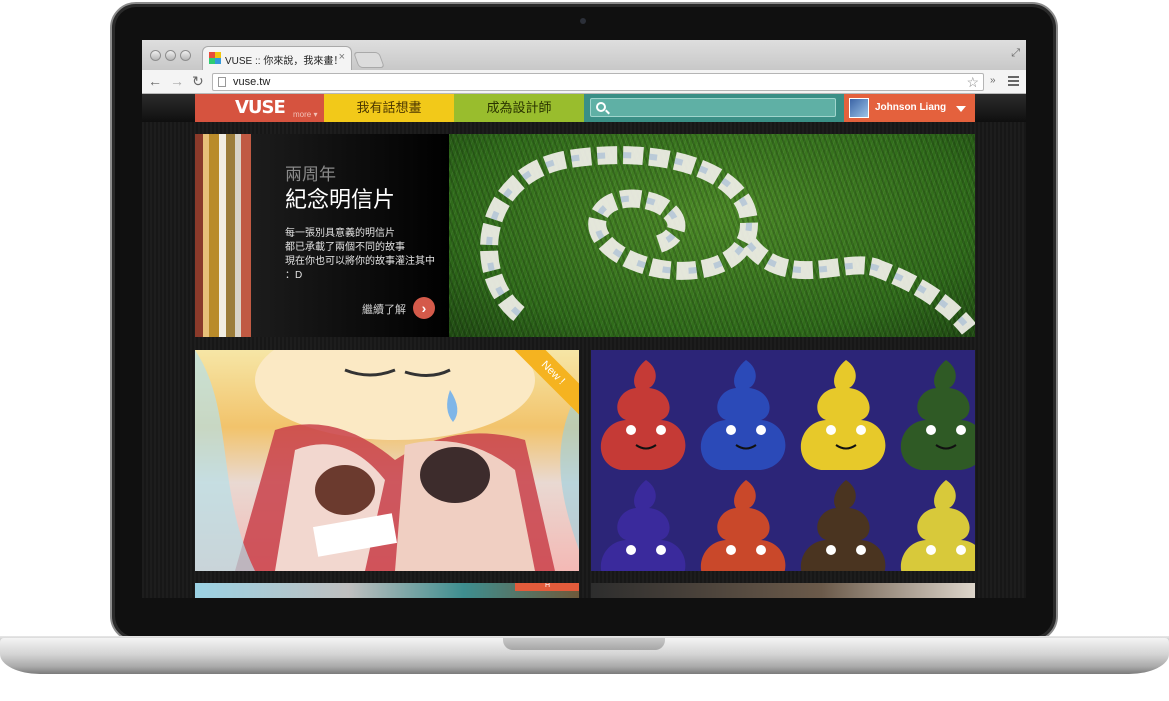 This screenshot has width=1169, height=701. Describe the element at coordinates (598, 82) in the screenshot. I see `address-bar: vuse.tw ☆` at that location.